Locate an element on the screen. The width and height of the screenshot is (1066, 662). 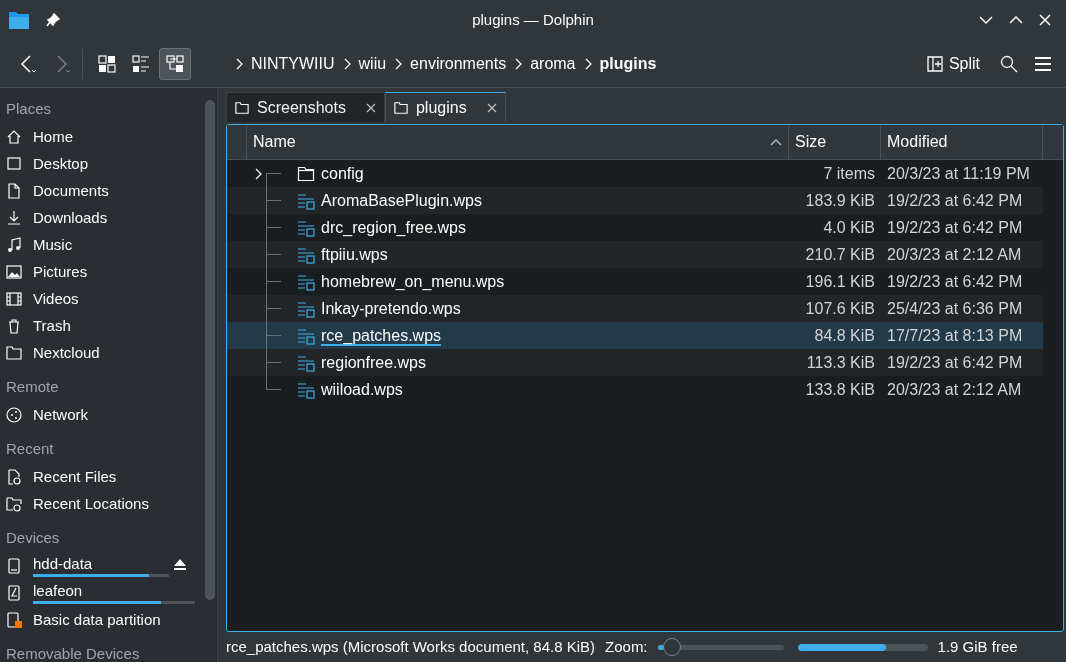
column-header: Name is located at coordinates (518, 142).